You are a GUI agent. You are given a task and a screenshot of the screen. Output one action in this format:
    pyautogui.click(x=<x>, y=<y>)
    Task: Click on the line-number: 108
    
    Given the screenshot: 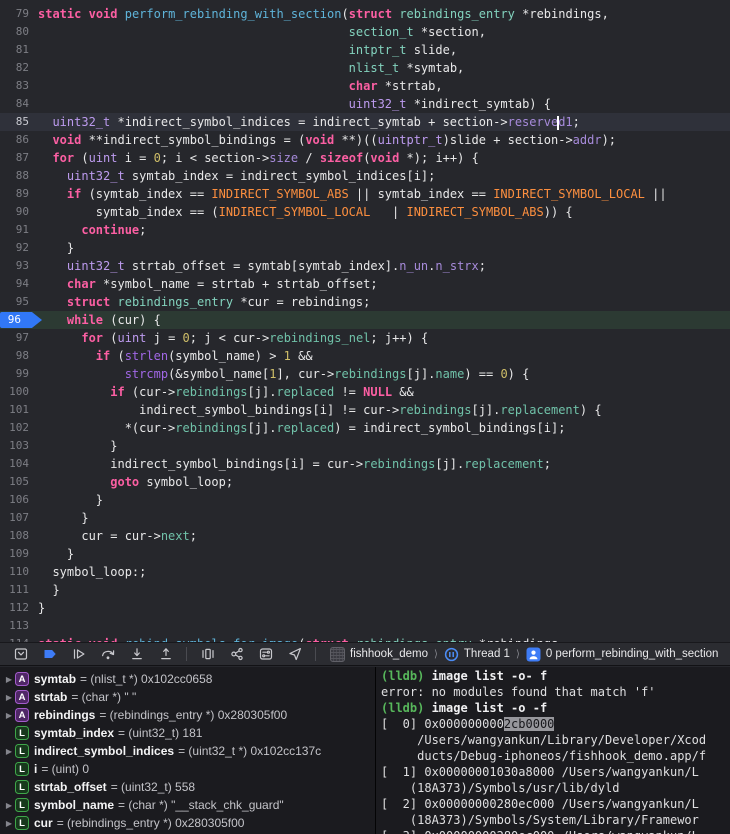 What is the action you would take?
    pyautogui.click(x=19, y=536)
    